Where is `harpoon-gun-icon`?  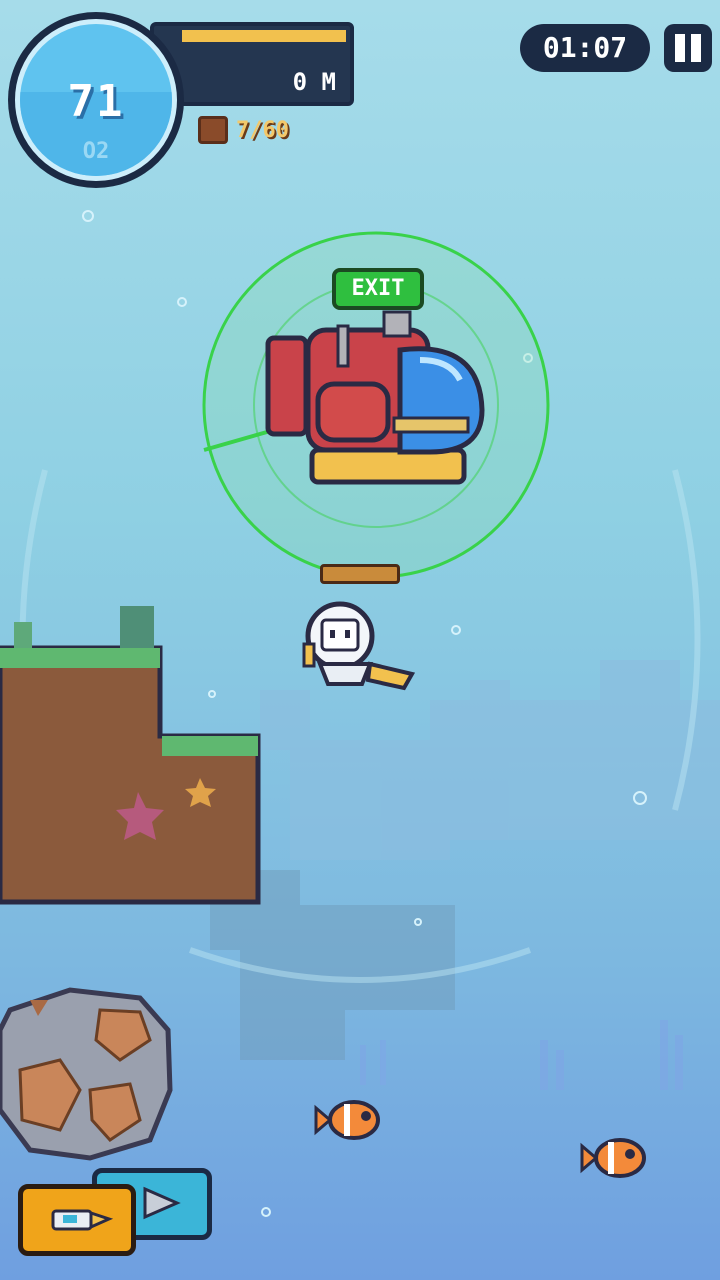
harpoon-gun-icon is located at coordinates (82, 1220).